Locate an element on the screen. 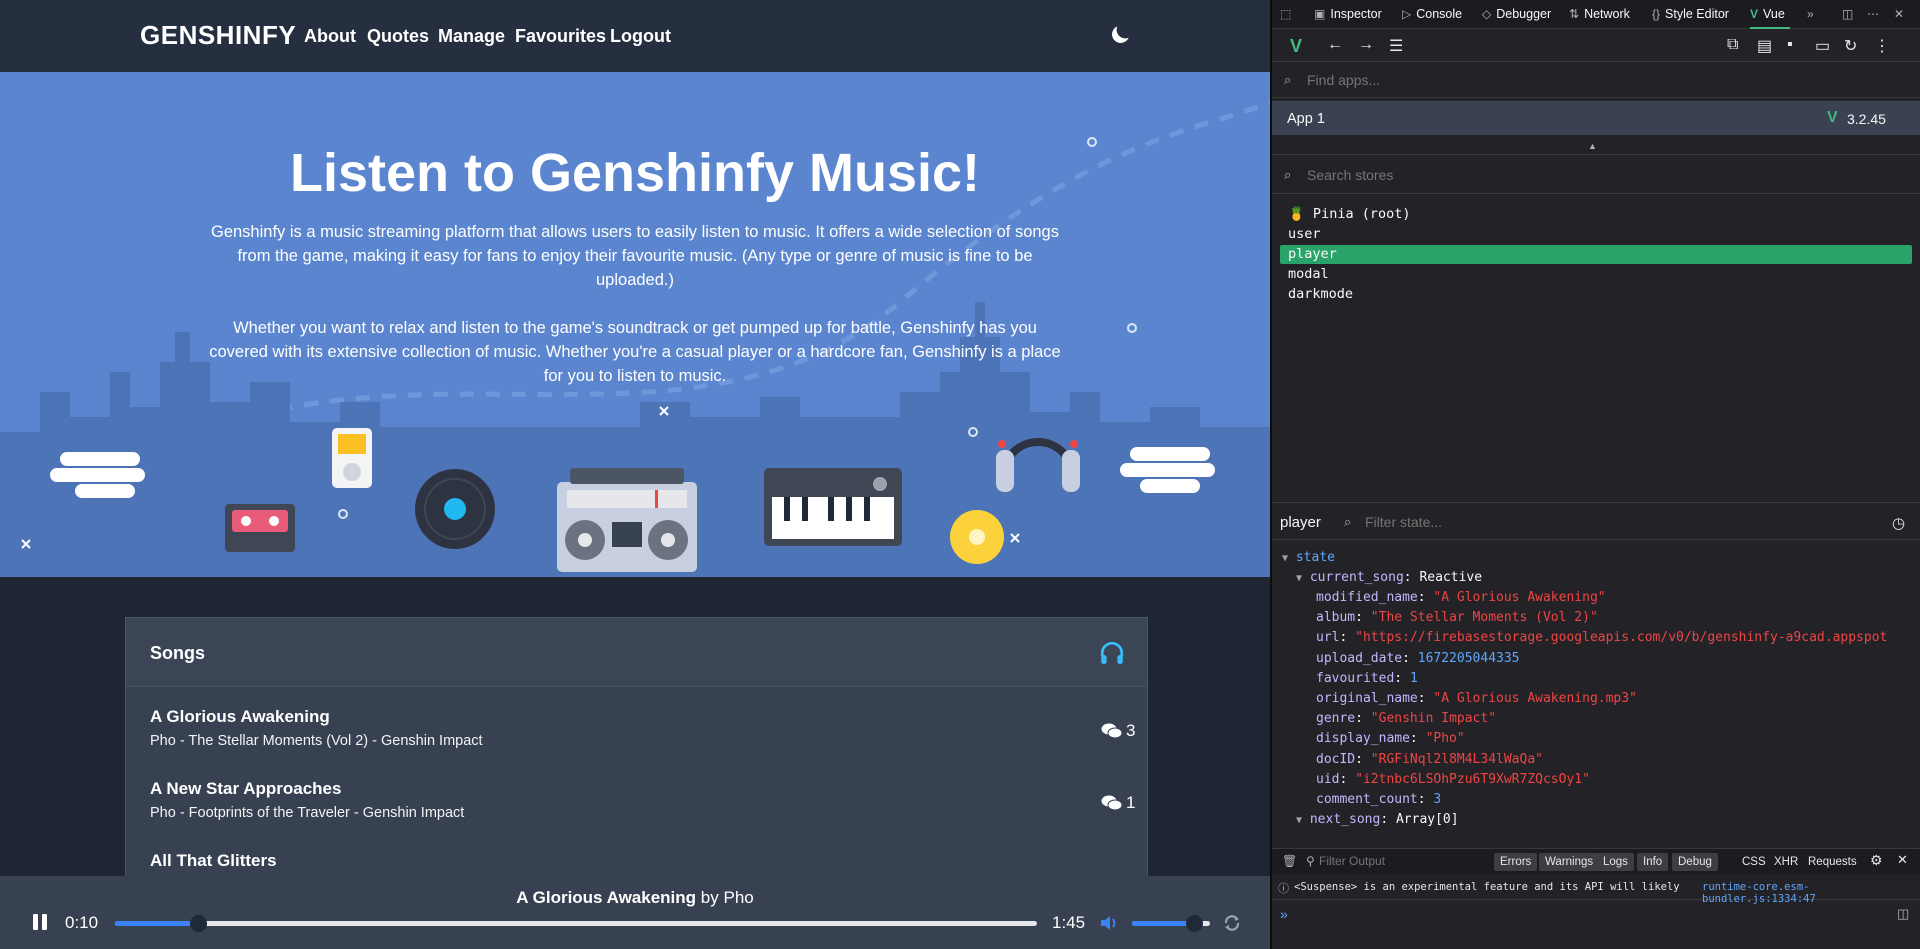 This screenshot has width=1920, height=949. state-field-row: genre: "Genshin Impact" is located at coordinates (1406, 719).